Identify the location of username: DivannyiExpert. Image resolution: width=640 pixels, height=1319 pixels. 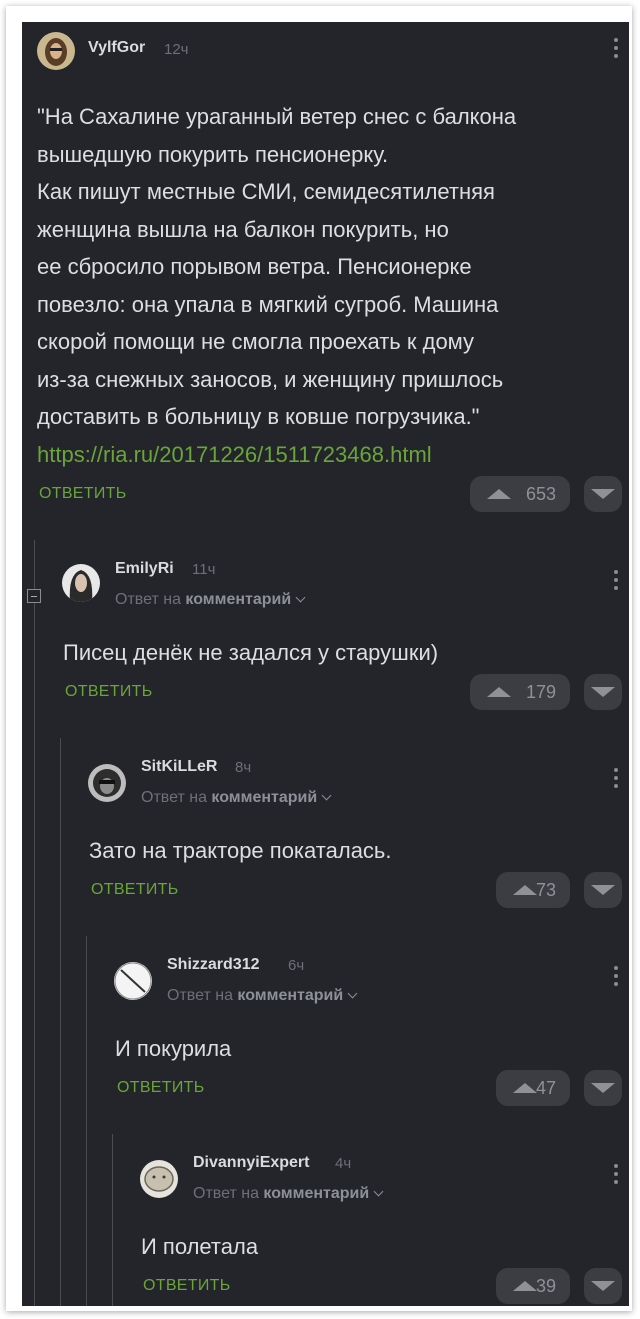
(251, 1163).